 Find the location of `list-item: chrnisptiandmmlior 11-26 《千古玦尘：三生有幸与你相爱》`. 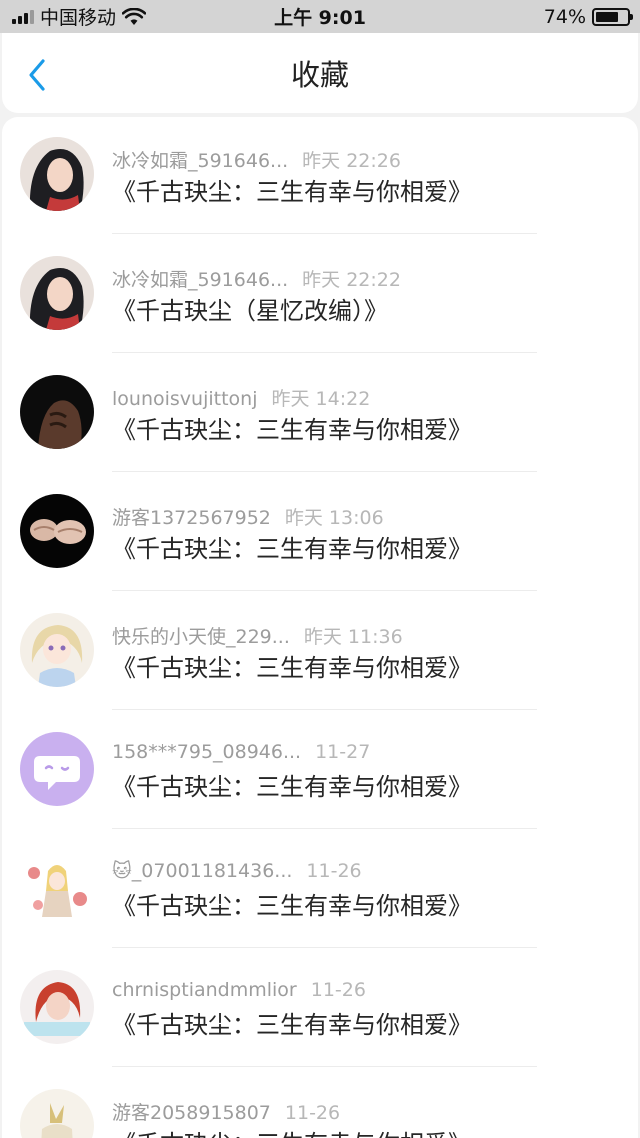

list-item: chrnisptiandmmlior 11-26 《千古玦尘：三生有幸与你相爱》 is located at coordinates (320, 1009).